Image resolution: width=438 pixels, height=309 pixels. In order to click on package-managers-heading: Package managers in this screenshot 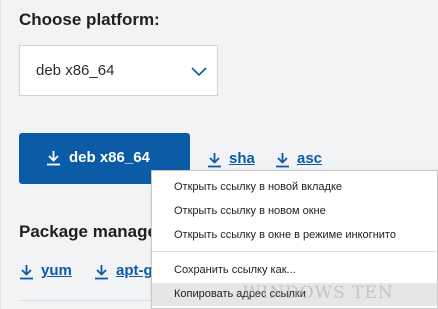, I will do `click(96, 231)`.